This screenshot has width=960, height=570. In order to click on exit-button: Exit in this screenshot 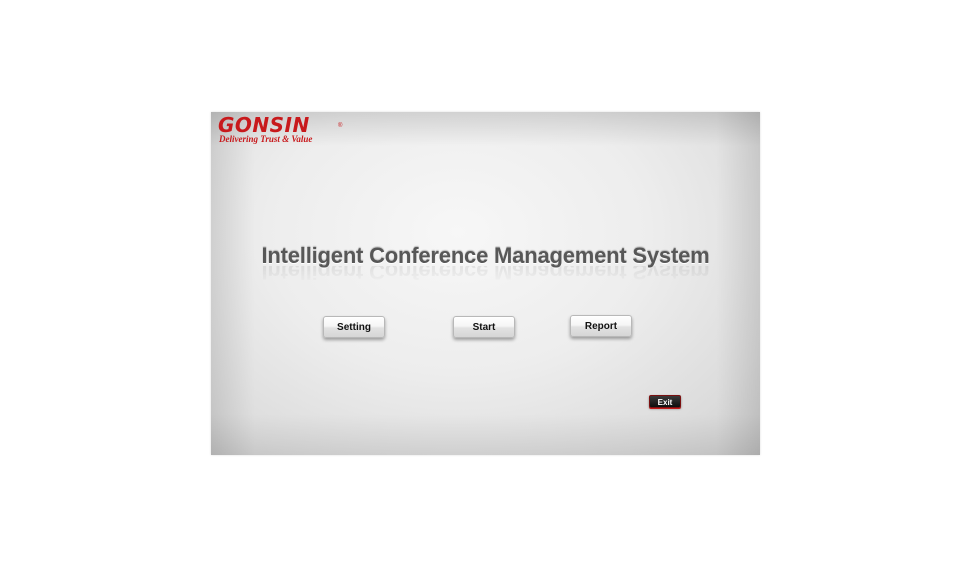, I will do `click(665, 401)`.